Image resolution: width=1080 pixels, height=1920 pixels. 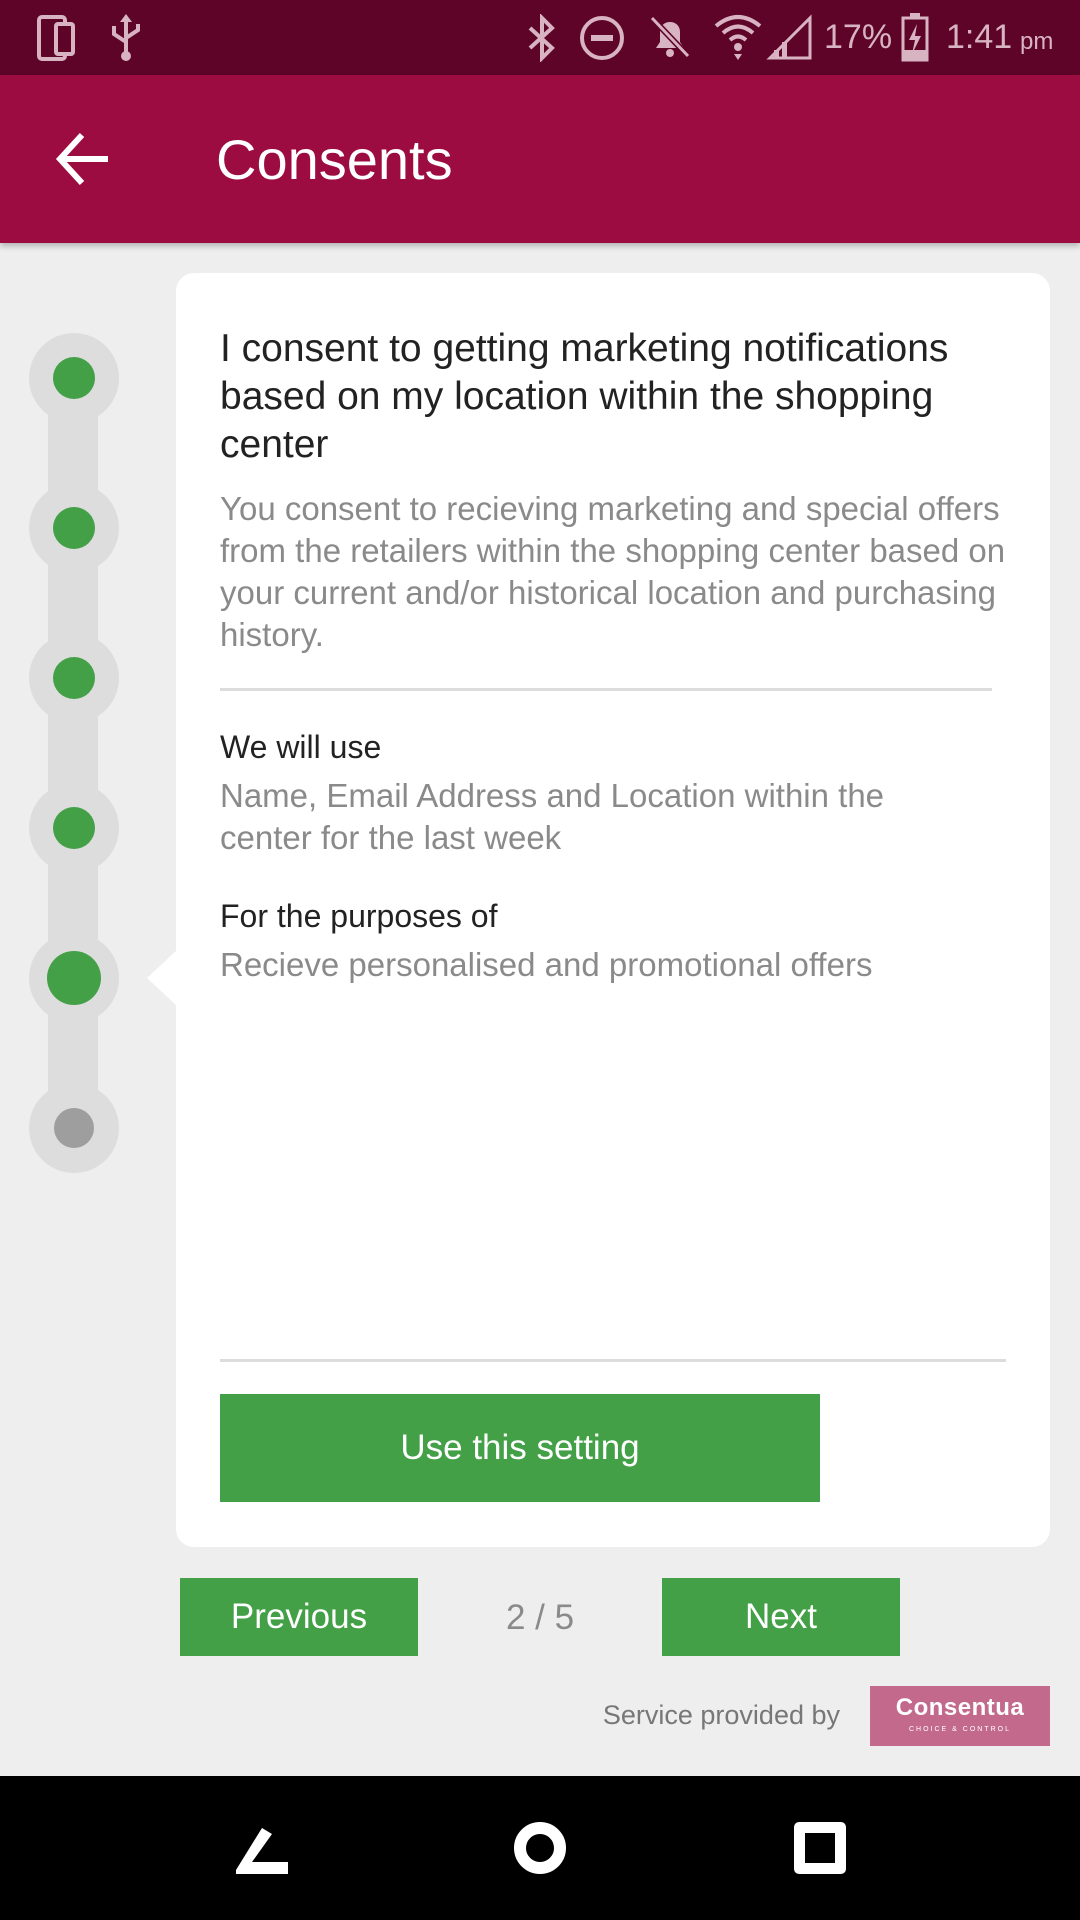 I want to click on next-button: Next, so click(x=781, y=1617).